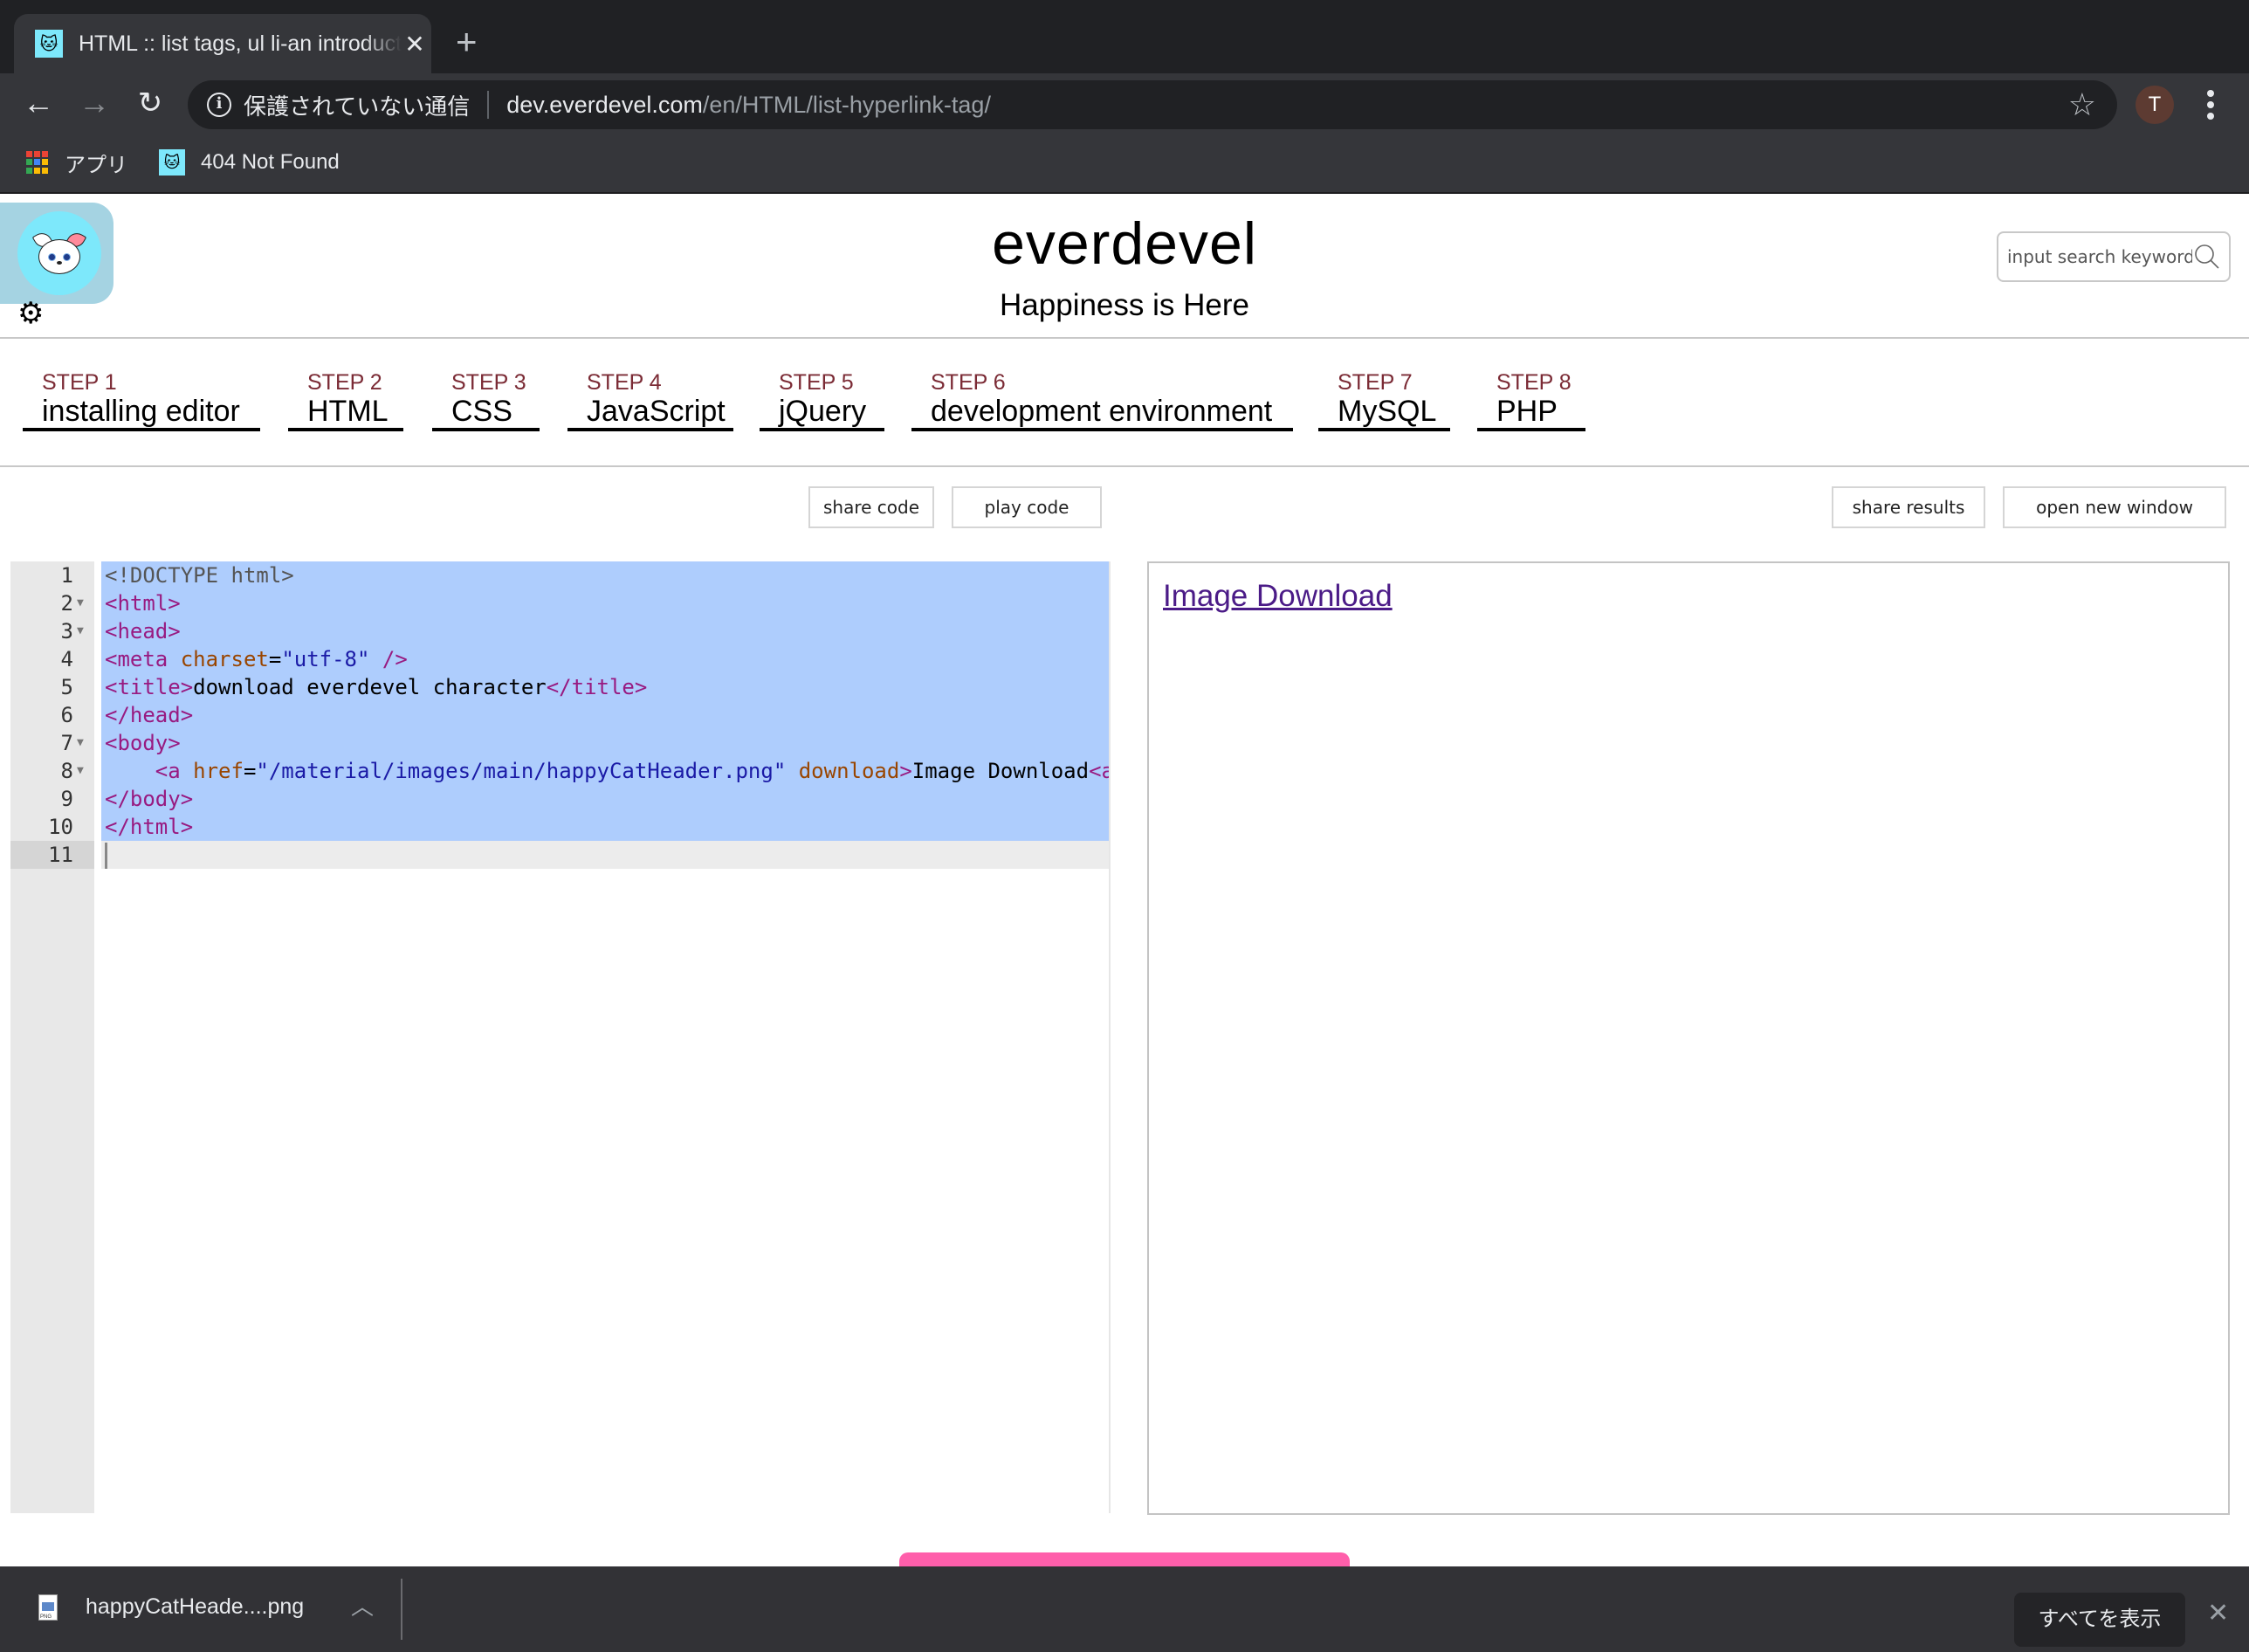 The height and width of the screenshot is (1652, 2249). I want to click on step-item-php: STEP 8 PHP, so click(1531, 400).